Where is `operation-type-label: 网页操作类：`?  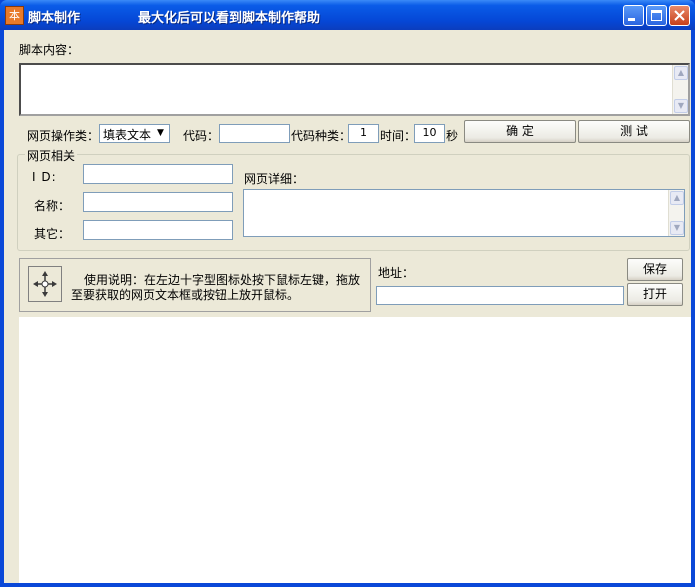
operation-type-label: 网页操作类： is located at coordinates (63, 136).